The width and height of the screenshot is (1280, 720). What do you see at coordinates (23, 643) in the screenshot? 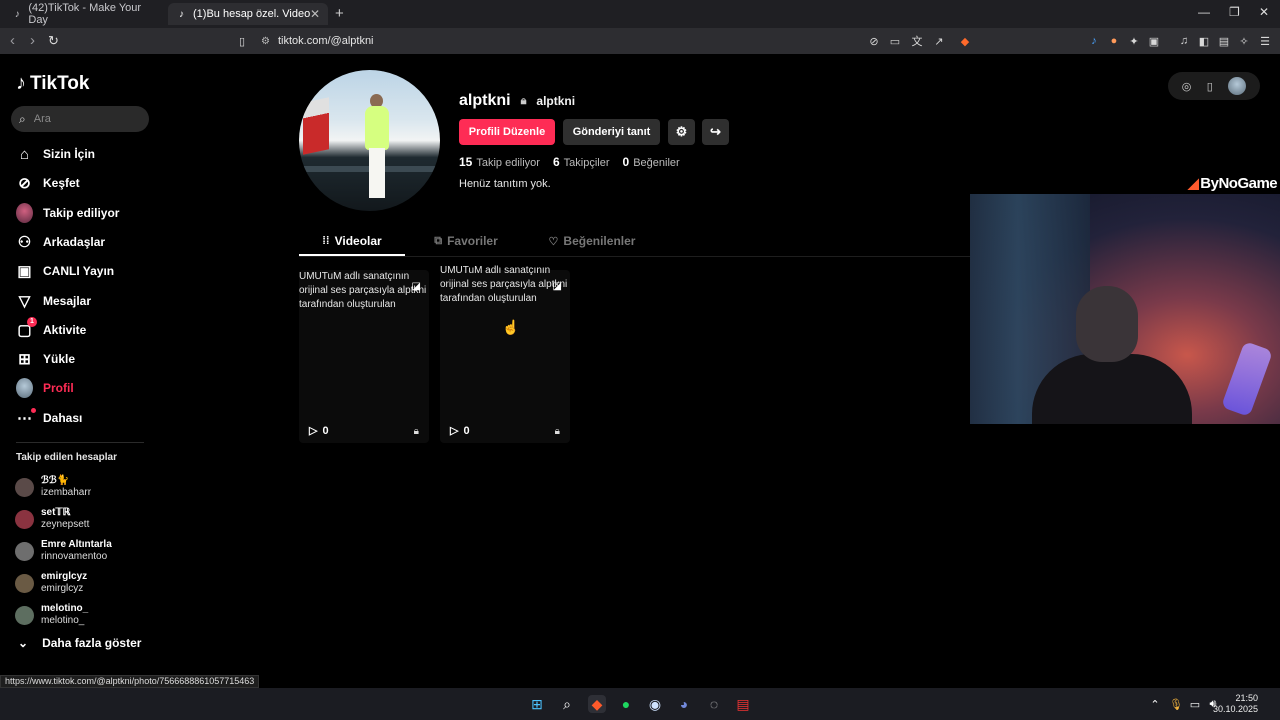
I see `chevron-down-icon: ⌄` at bounding box center [23, 643].